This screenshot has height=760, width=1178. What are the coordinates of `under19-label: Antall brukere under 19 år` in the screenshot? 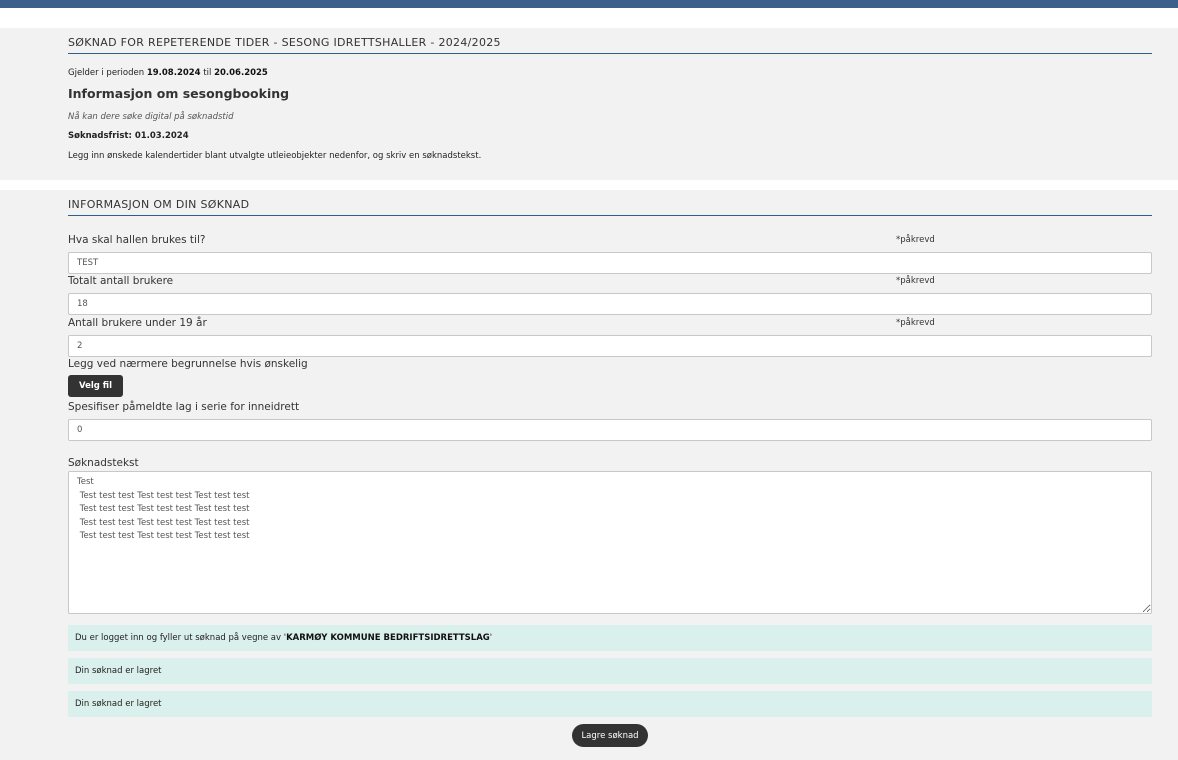 It's located at (137, 323).